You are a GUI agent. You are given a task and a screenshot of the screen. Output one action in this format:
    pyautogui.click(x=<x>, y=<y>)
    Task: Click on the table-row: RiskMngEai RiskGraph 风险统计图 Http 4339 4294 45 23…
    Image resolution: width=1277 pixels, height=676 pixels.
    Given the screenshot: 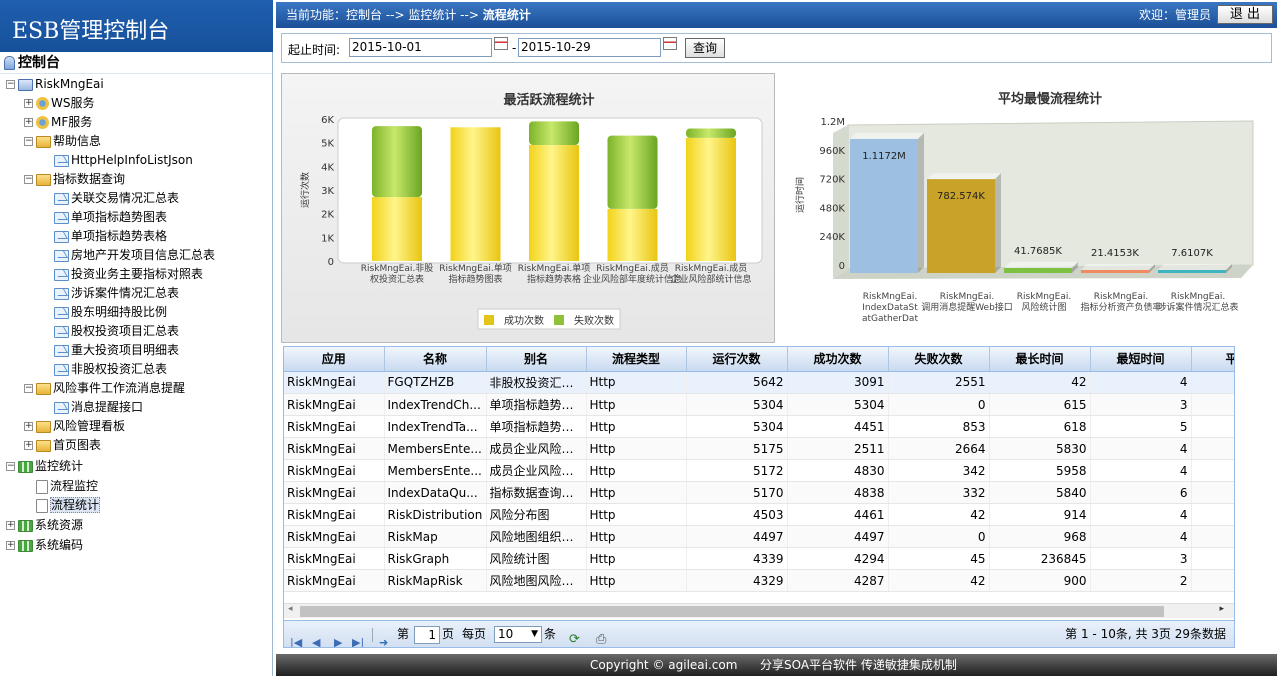 What is the action you would take?
    pyautogui.click(x=759, y=558)
    